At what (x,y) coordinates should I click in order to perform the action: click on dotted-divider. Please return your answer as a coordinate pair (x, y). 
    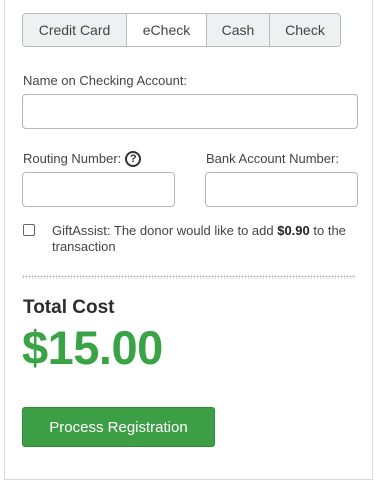
    Looking at the image, I should click on (189, 277).